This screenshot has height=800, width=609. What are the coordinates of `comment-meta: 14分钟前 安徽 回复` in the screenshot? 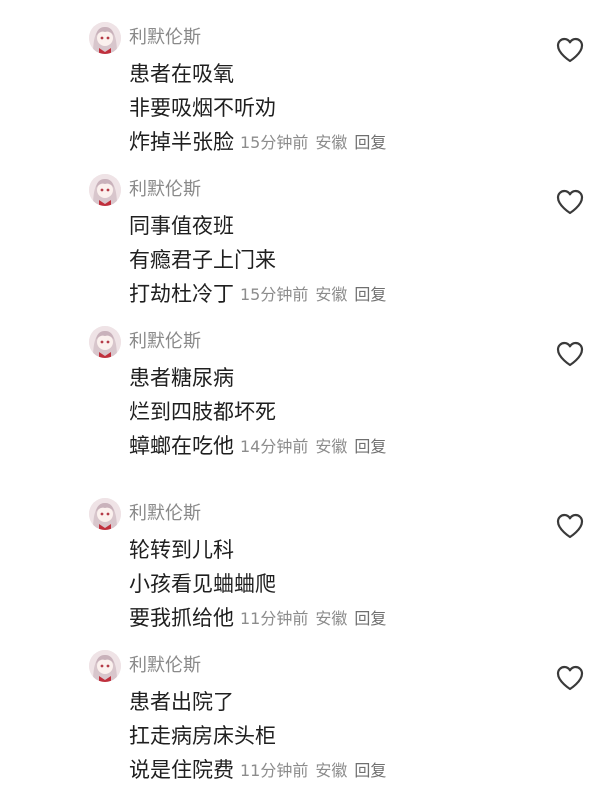 It's located at (316, 447).